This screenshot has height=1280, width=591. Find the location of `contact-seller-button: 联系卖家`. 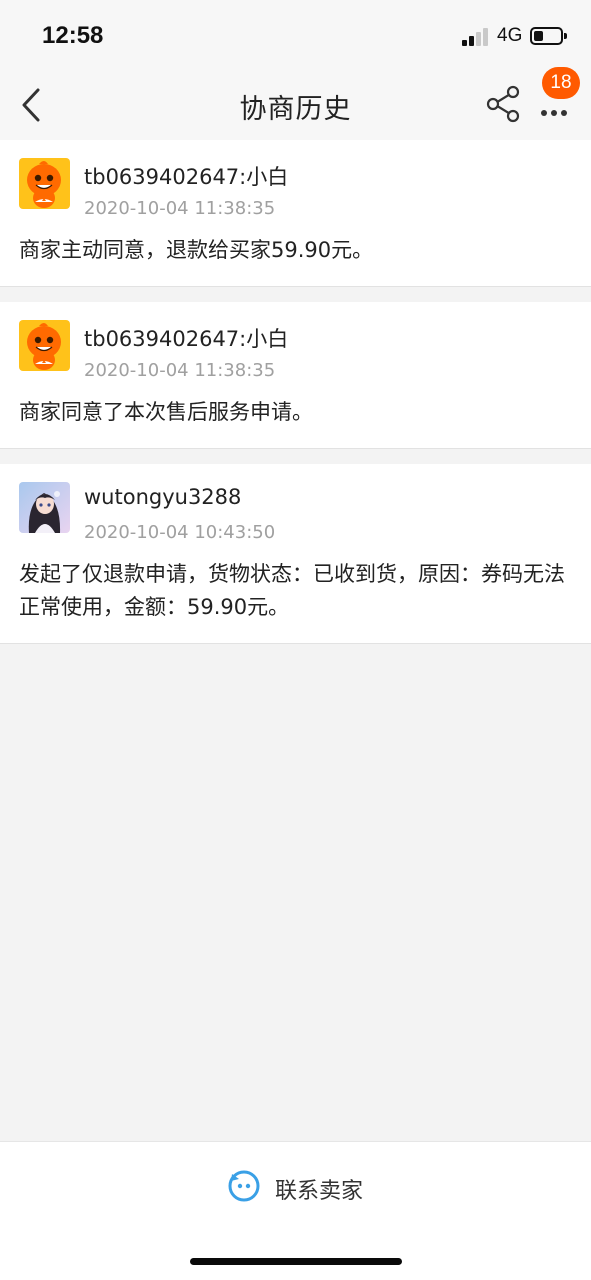

contact-seller-button: 联系卖家 is located at coordinates (297, 1186).